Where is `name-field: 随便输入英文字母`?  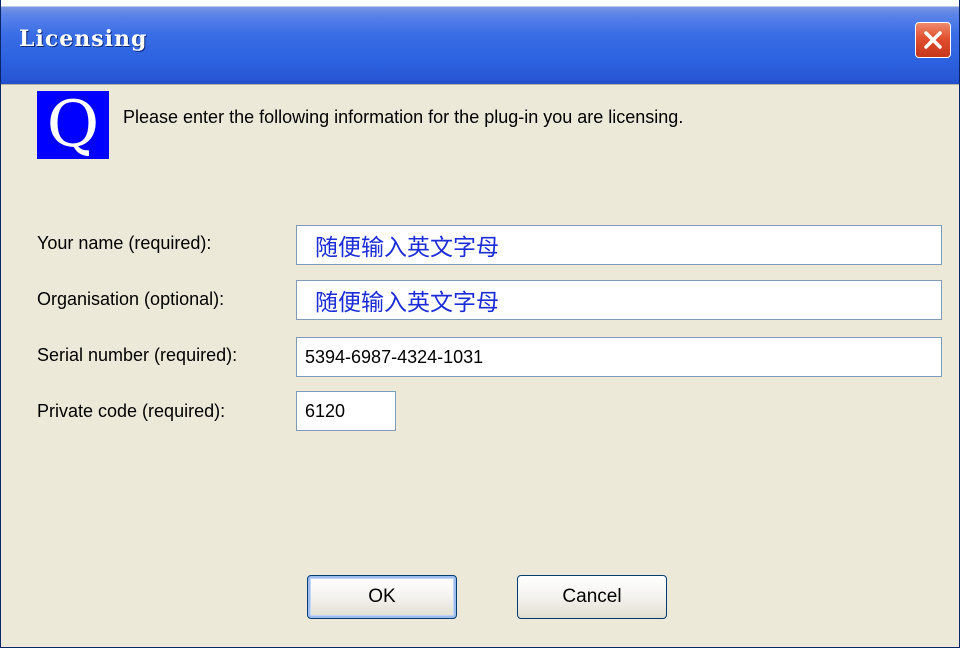 name-field: 随便输入英文字母 is located at coordinates (619, 245).